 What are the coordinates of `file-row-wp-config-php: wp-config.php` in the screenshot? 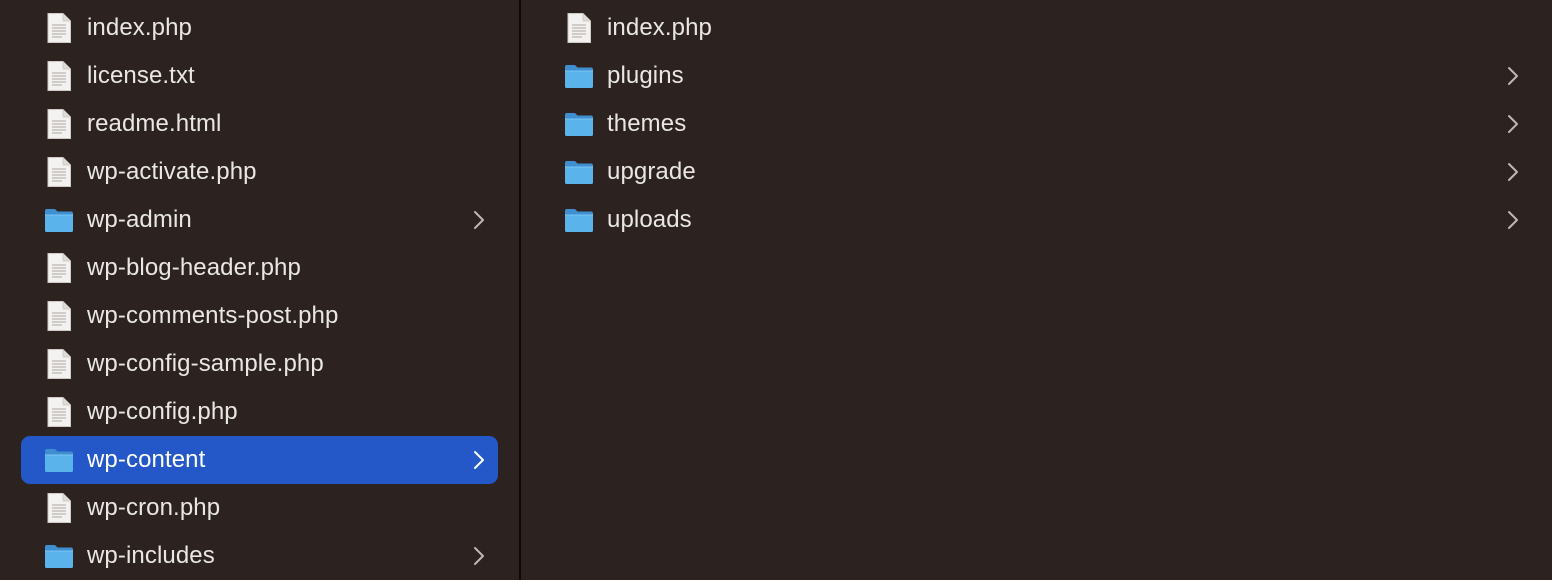 It's located at (259, 412).